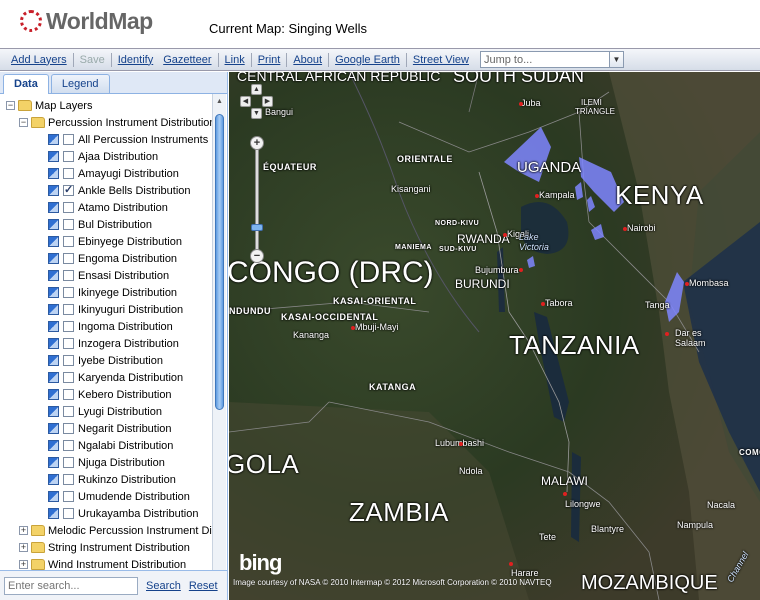 The image size is (760, 600). I want to click on layer-row: Ikinyuguri Distribution, so click(106, 309).